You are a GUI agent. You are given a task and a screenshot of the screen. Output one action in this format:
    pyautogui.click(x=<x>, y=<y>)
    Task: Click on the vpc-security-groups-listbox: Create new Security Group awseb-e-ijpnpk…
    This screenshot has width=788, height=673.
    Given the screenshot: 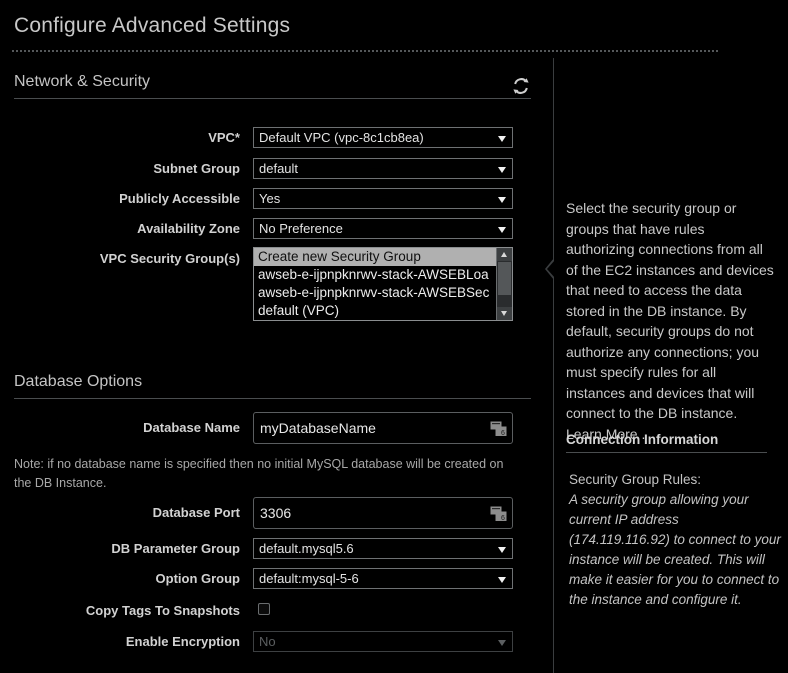 What is the action you would take?
    pyautogui.click(x=383, y=284)
    